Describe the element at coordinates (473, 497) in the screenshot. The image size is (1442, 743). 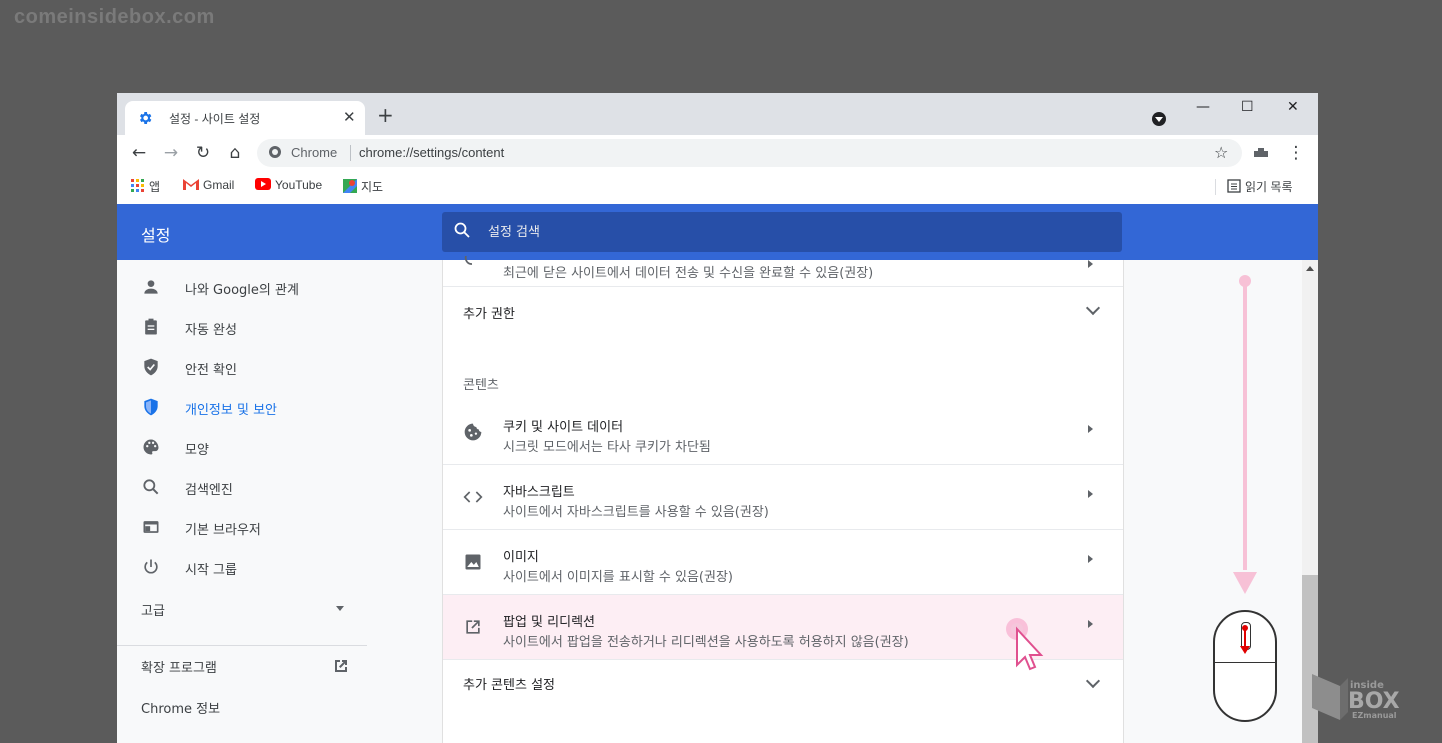
I see `code-icon` at that location.